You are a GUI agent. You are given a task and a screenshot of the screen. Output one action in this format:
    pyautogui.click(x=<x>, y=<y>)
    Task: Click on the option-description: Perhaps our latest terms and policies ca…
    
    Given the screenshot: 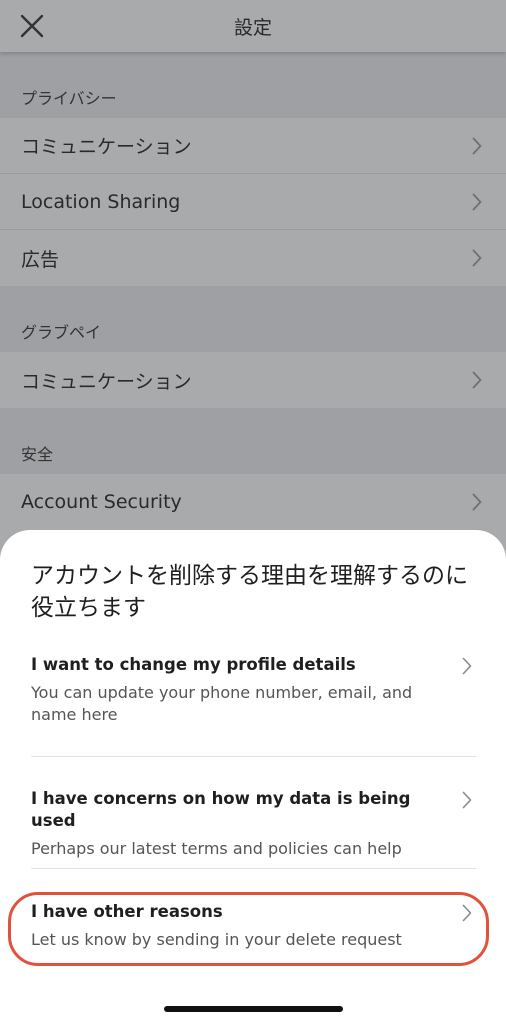 What is the action you would take?
    pyautogui.click(x=216, y=848)
    